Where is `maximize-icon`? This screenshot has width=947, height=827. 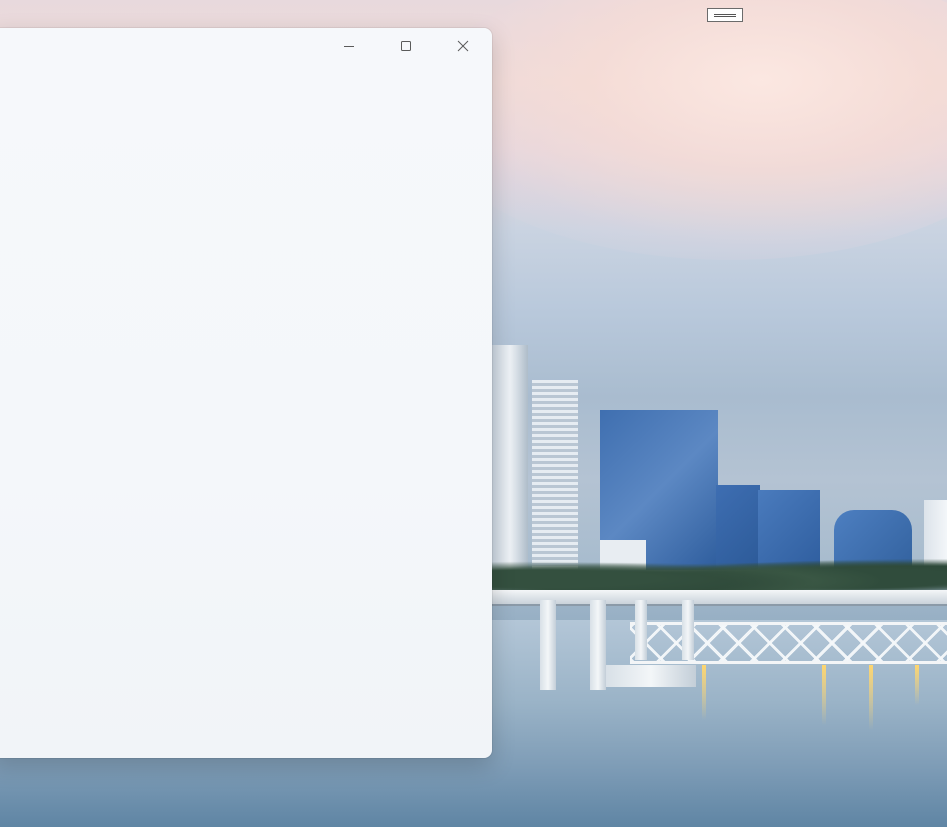
maximize-icon is located at coordinates (405, 46).